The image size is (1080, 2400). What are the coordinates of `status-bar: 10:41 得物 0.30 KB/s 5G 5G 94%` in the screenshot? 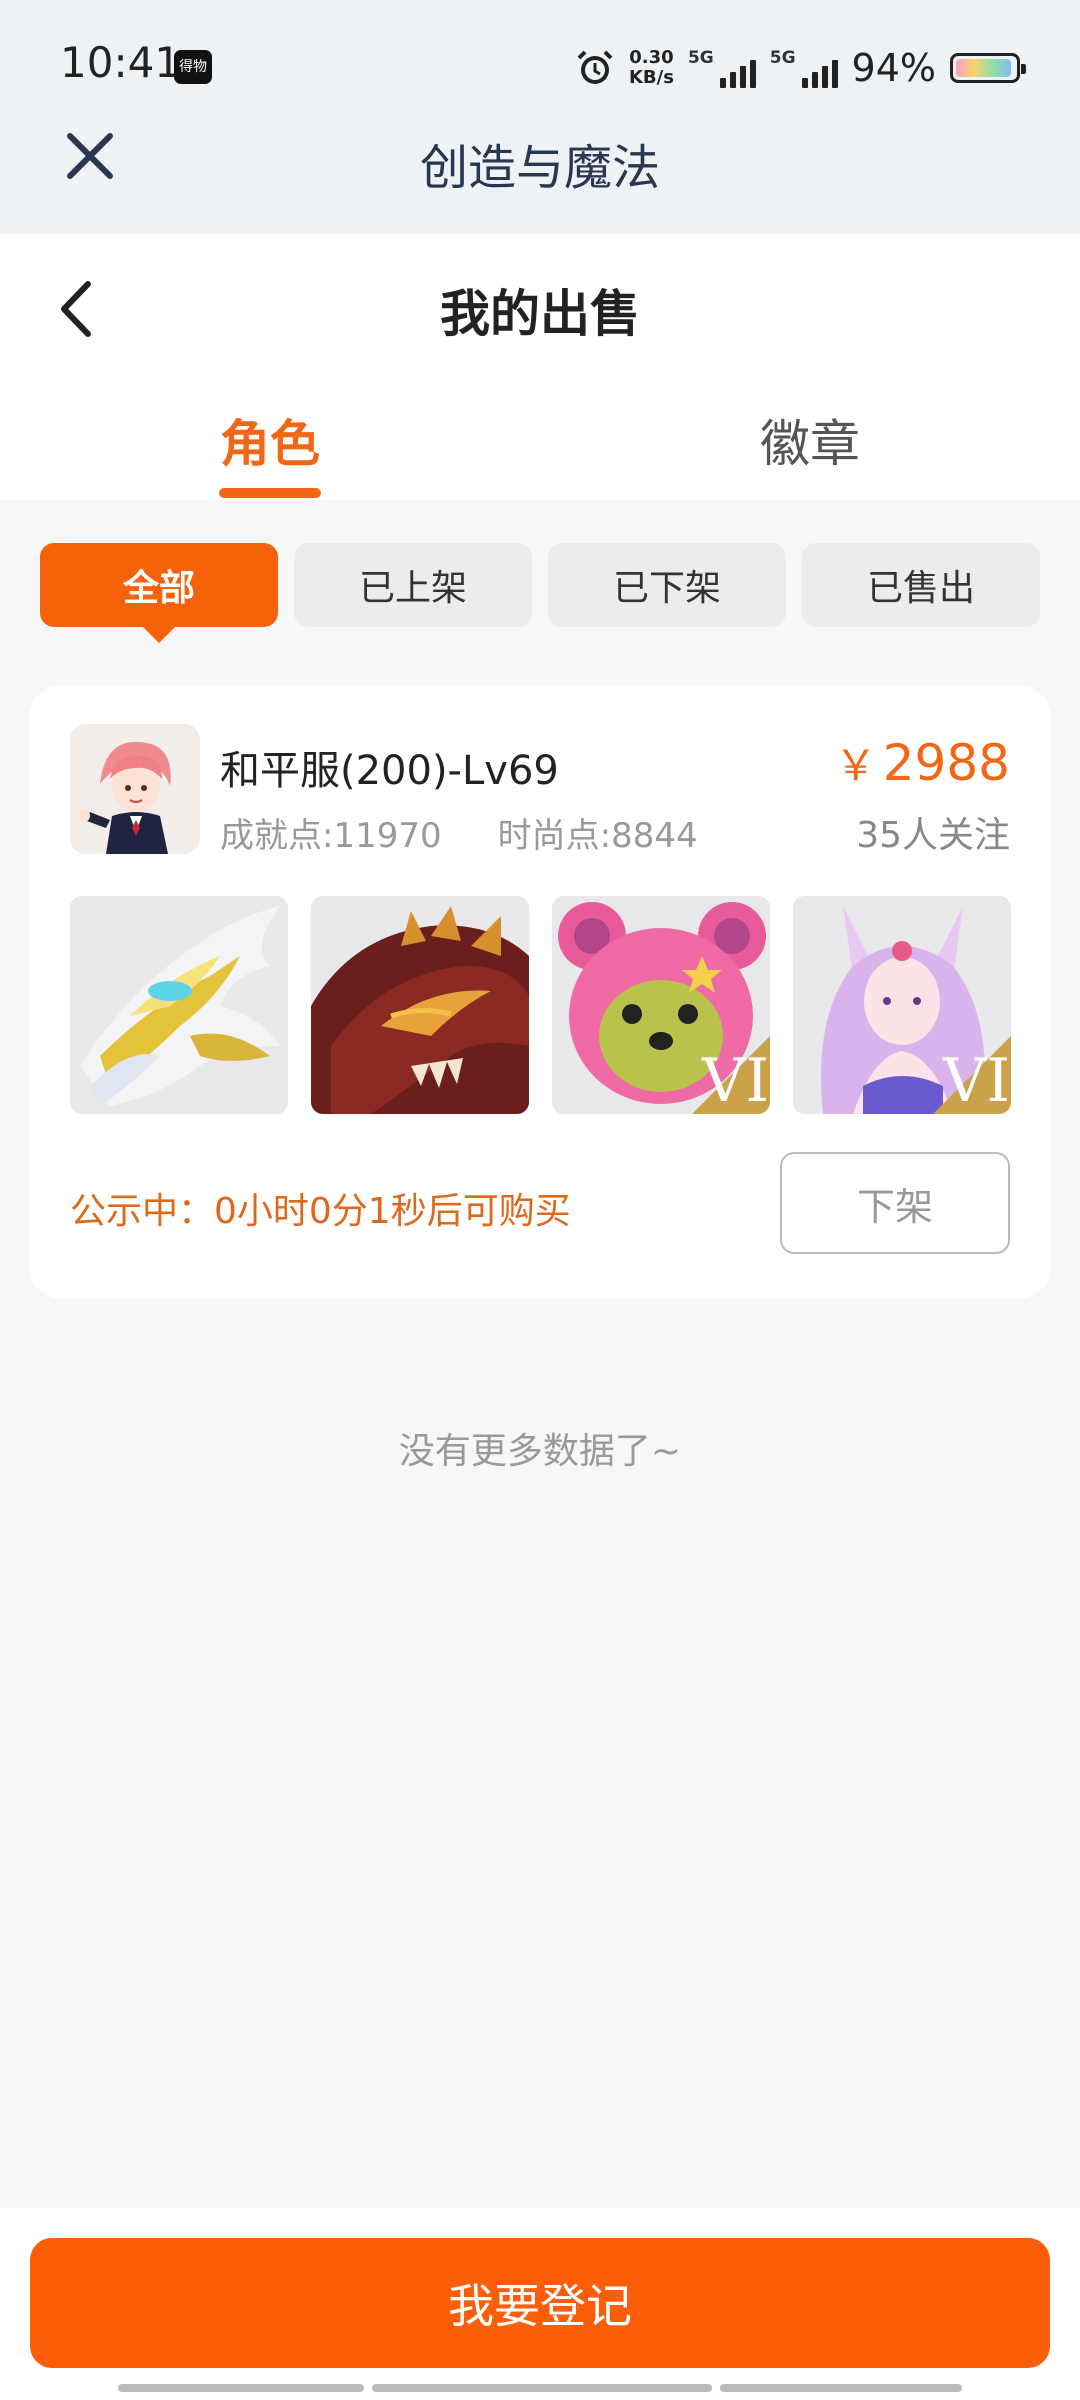 It's located at (540, 65).